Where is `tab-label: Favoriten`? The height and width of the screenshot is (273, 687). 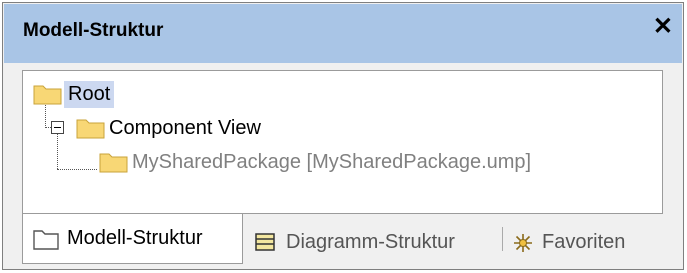 tab-label: Favoriten is located at coordinates (584, 242).